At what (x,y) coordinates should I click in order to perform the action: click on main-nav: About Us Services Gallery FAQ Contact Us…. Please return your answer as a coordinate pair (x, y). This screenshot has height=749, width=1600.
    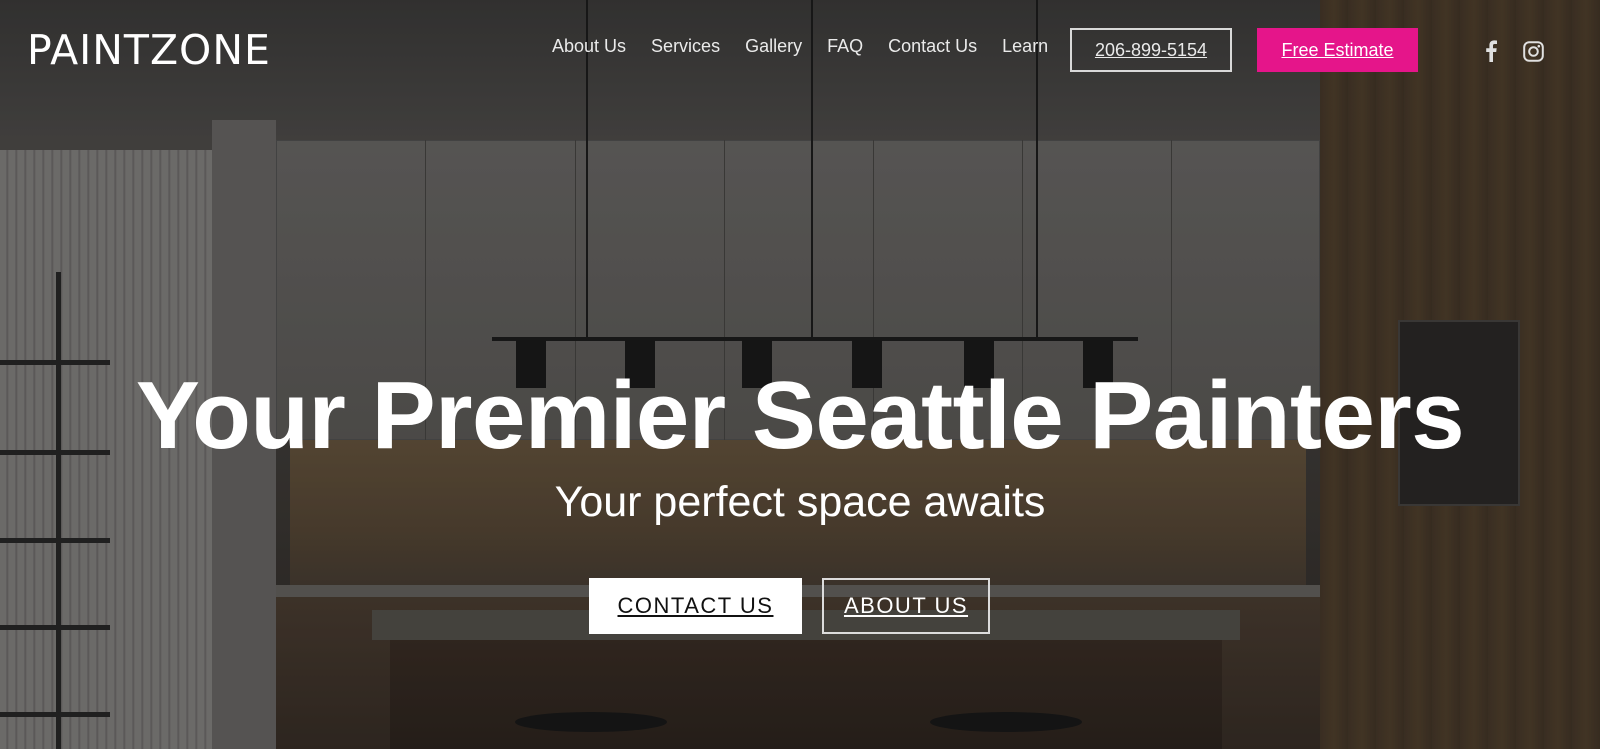
    Looking at the image, I should click on (812, 46).